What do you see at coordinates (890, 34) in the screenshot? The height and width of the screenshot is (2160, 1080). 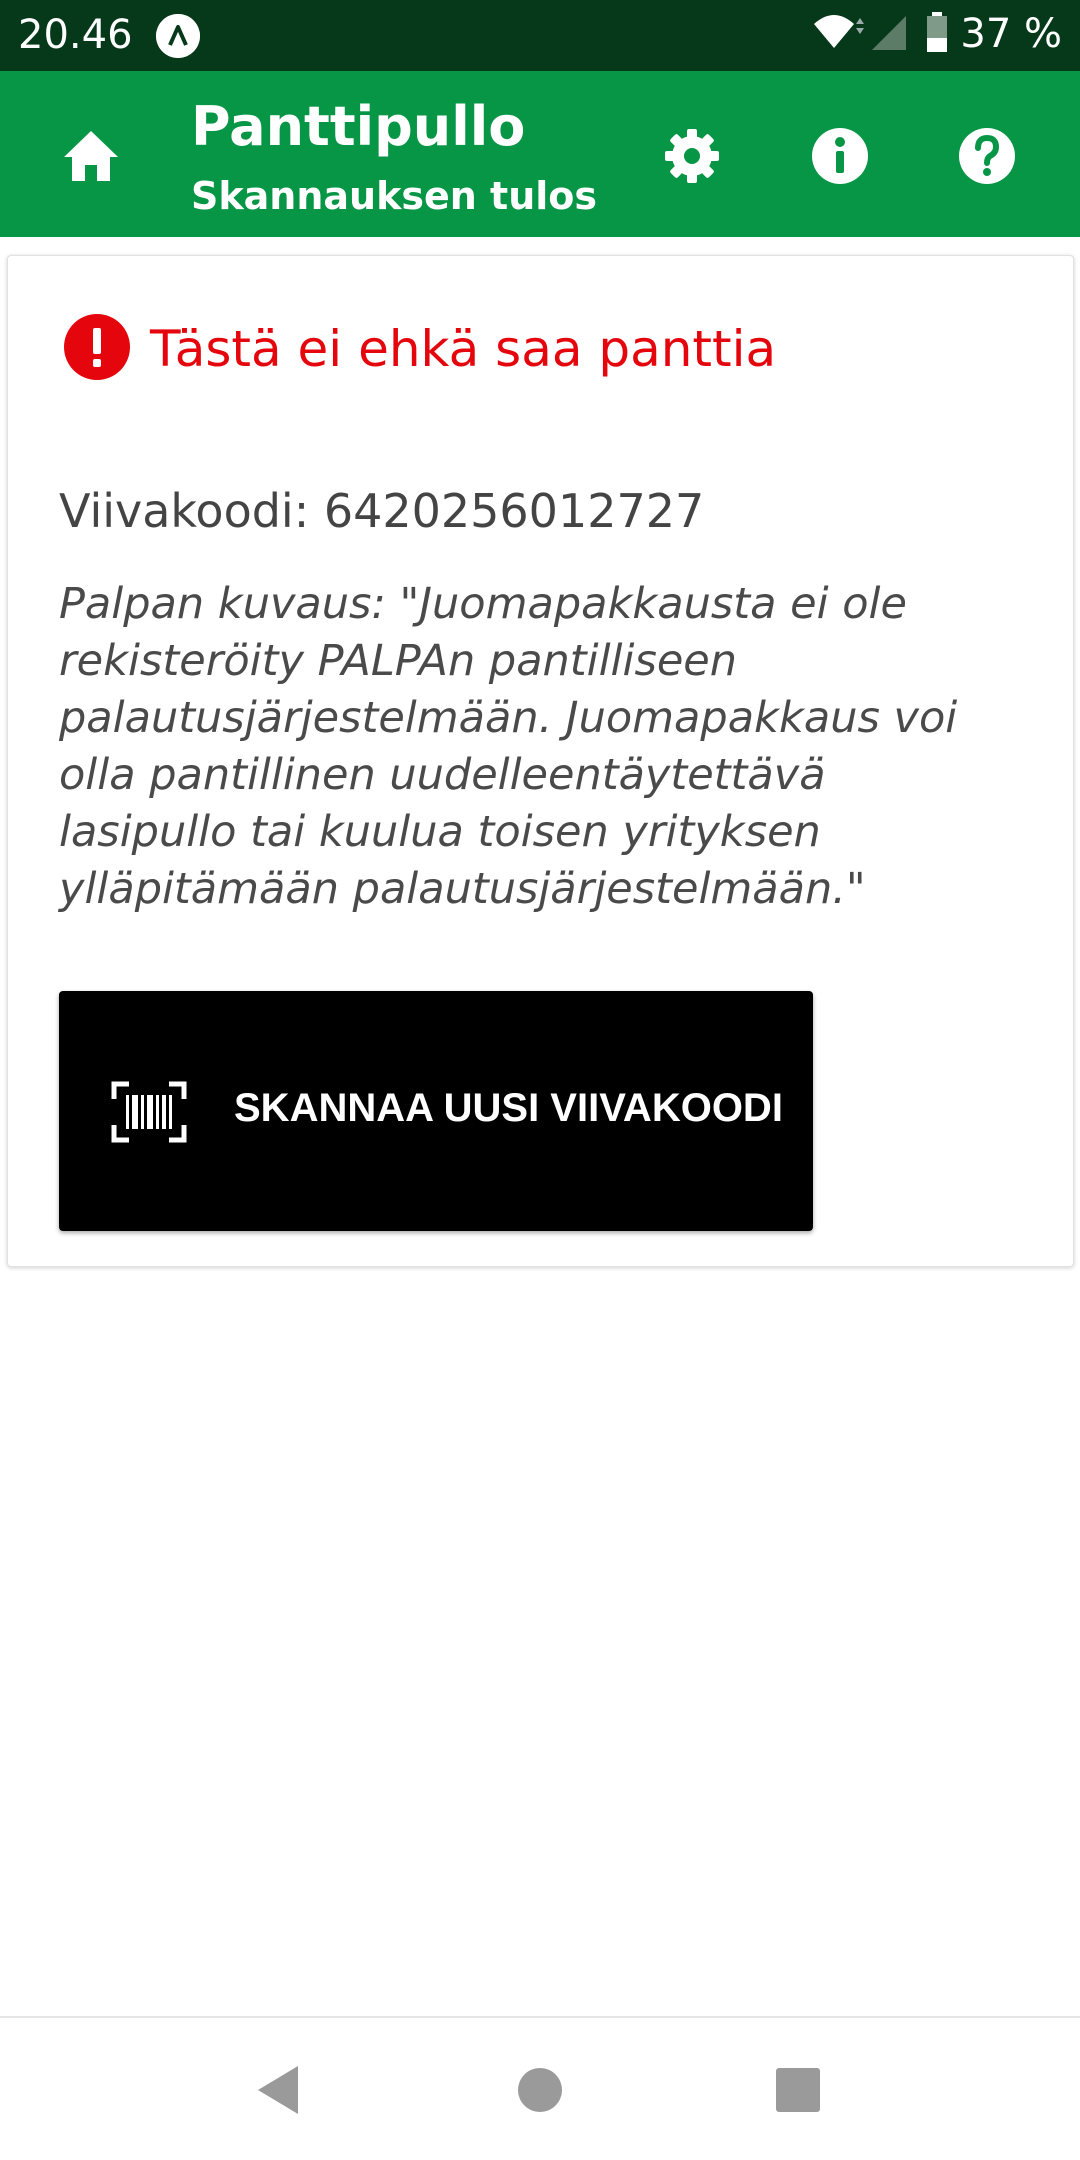 I see `signal-icon` at bounding box center [890, 34].